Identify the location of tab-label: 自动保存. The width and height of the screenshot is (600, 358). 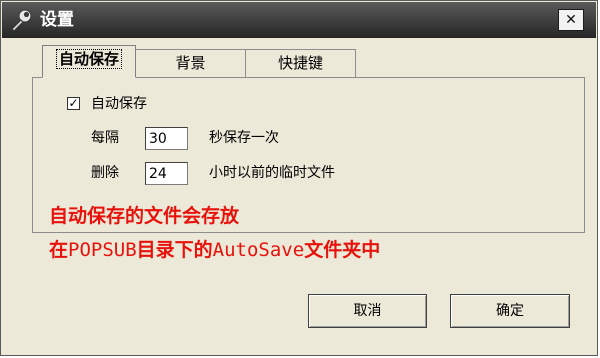
(88, 59).